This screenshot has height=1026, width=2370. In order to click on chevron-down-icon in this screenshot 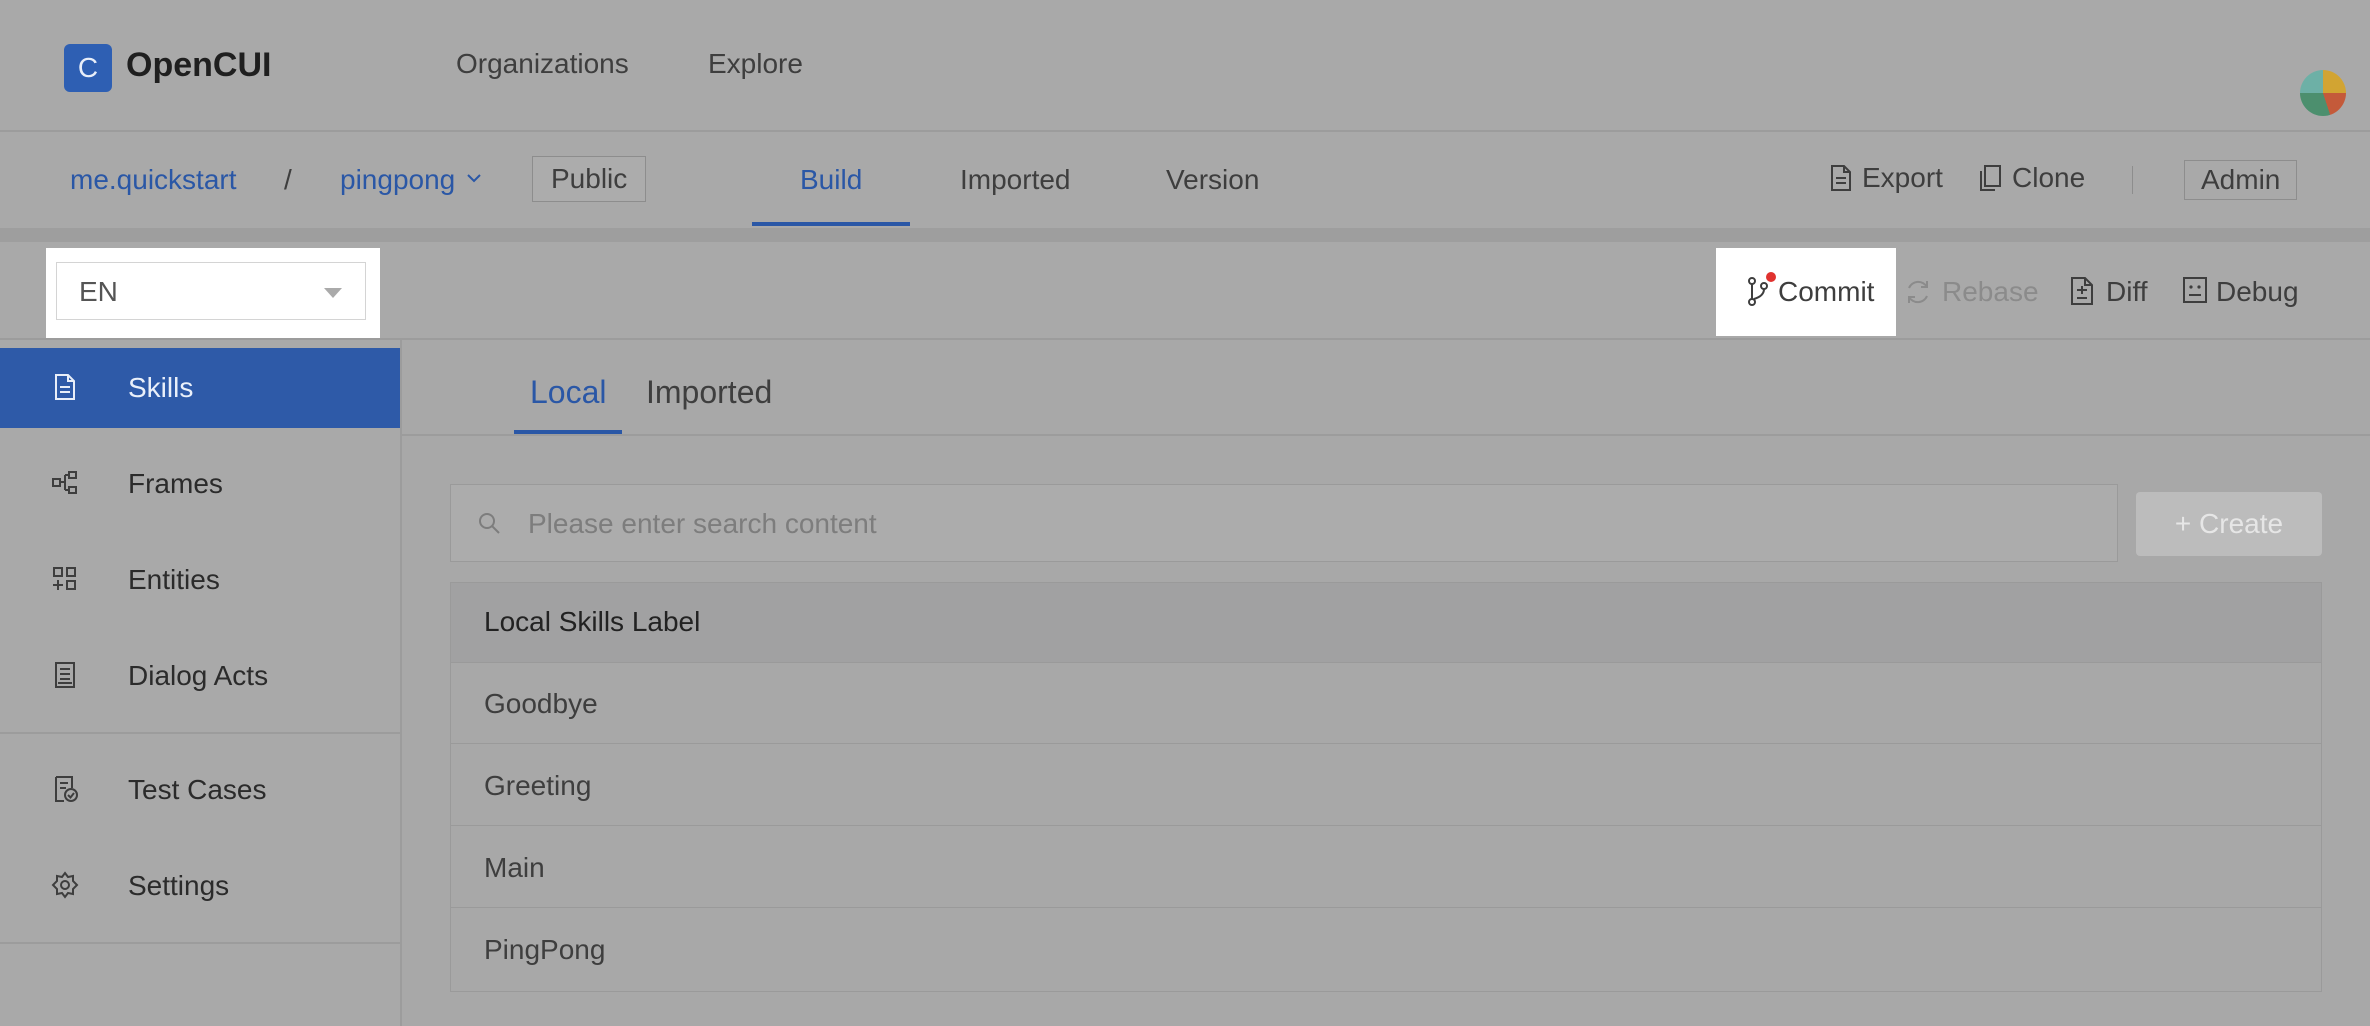, I will do `click(474, 178)`.